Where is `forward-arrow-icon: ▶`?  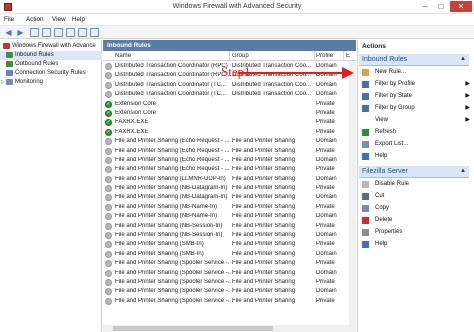 forward-arrow-icon: ▶ is located at coordinates (20, 32).